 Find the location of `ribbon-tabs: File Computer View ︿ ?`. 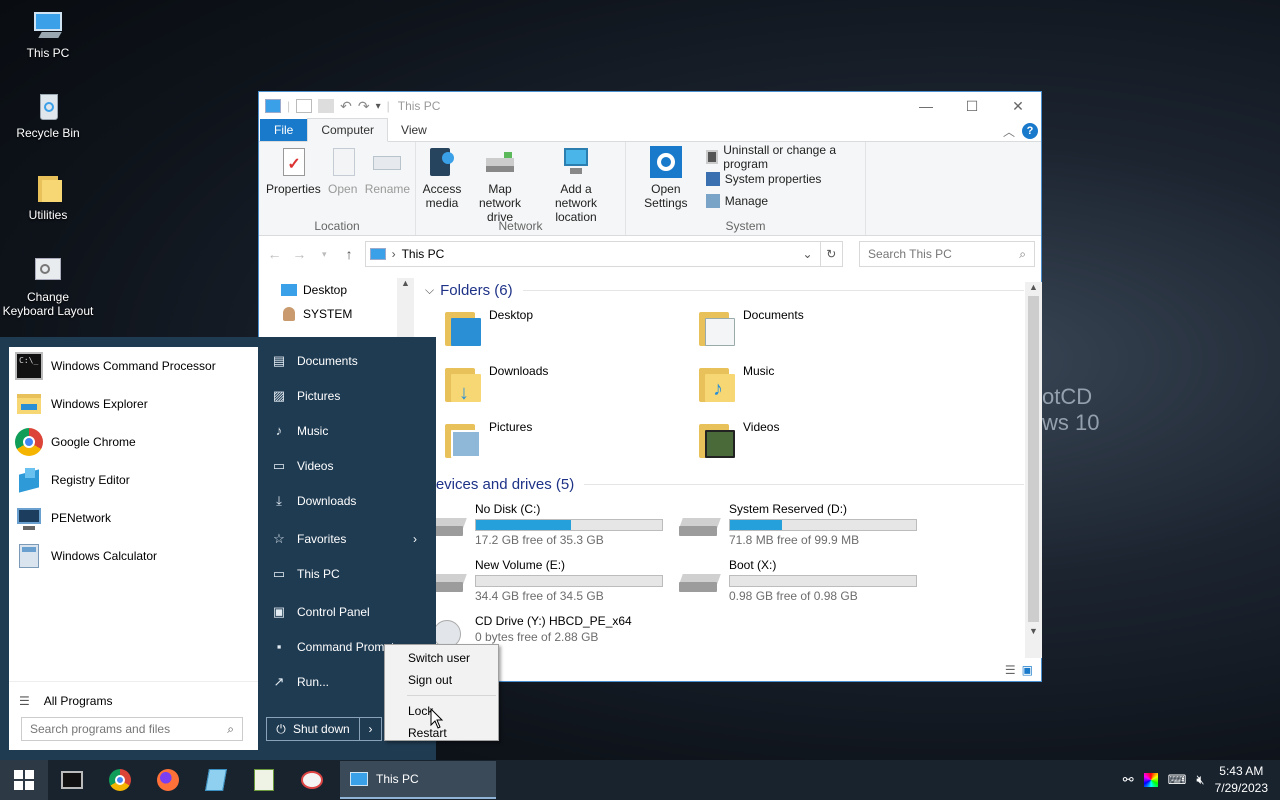

ribbon-tabs: File Computer View ︿ ? is located at coordinates (650, 130).